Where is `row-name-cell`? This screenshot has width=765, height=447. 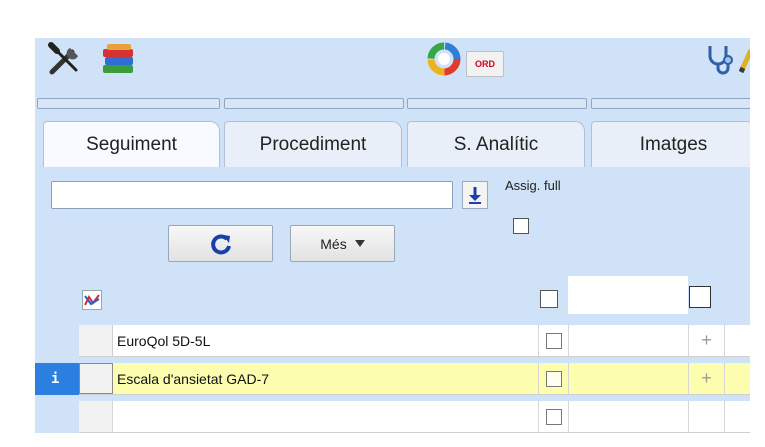 row-name-cell is located at coordinates (326, 416).